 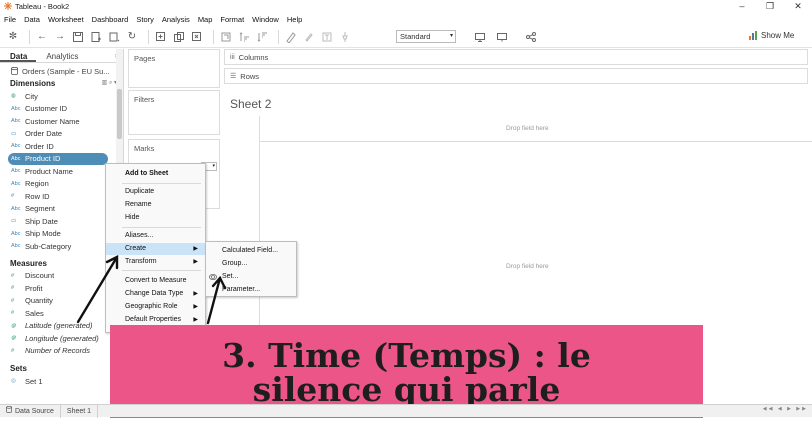 What do you see at coordinates (155, 205) in the screenshot?
I see `menu-rename: Rename` at bounding box center [155, 205].